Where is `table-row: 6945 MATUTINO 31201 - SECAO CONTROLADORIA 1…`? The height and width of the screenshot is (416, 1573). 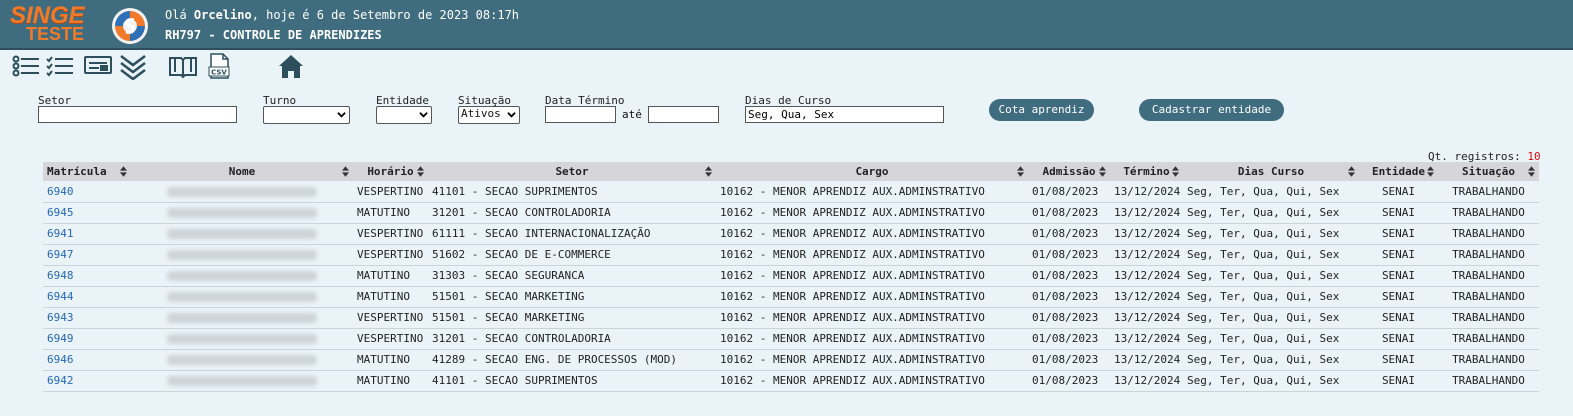 table-row: 6945 MATUTINO 31201 - SECAO CONTROLADORIA 1… is located at coordinates (791, 213).